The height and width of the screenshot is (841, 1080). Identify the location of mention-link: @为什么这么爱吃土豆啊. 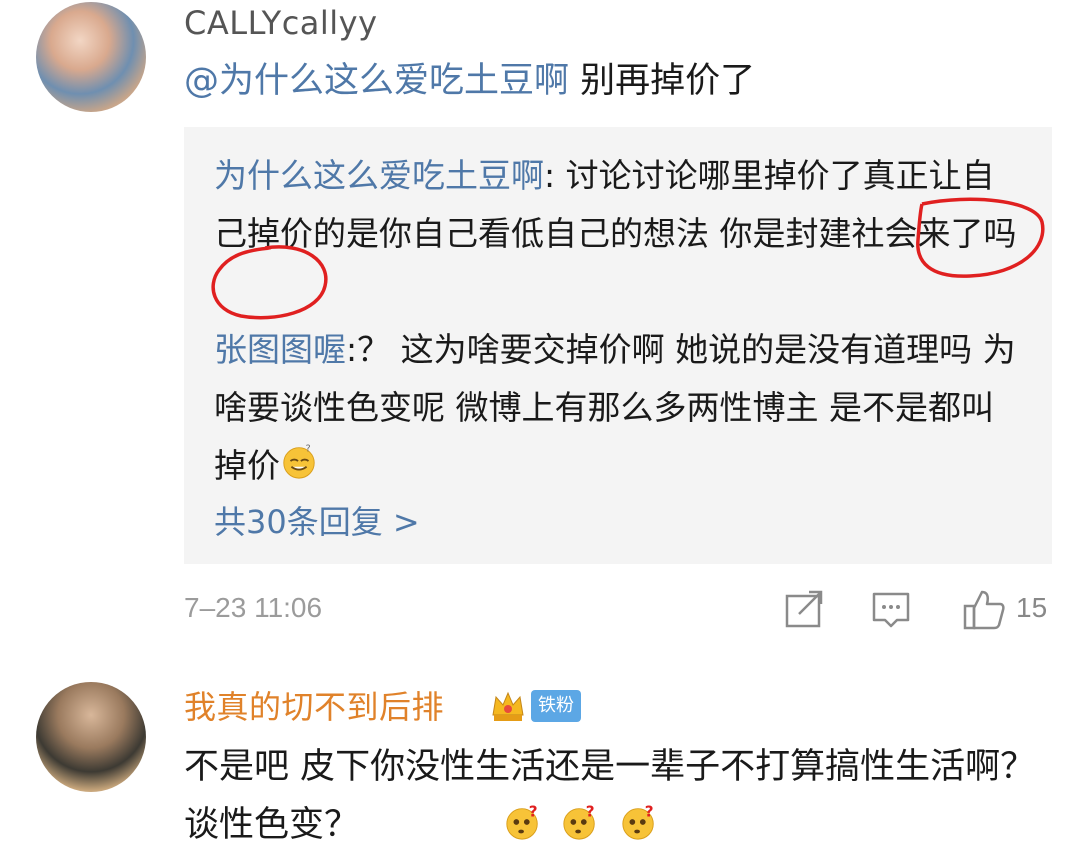
(376, 81).